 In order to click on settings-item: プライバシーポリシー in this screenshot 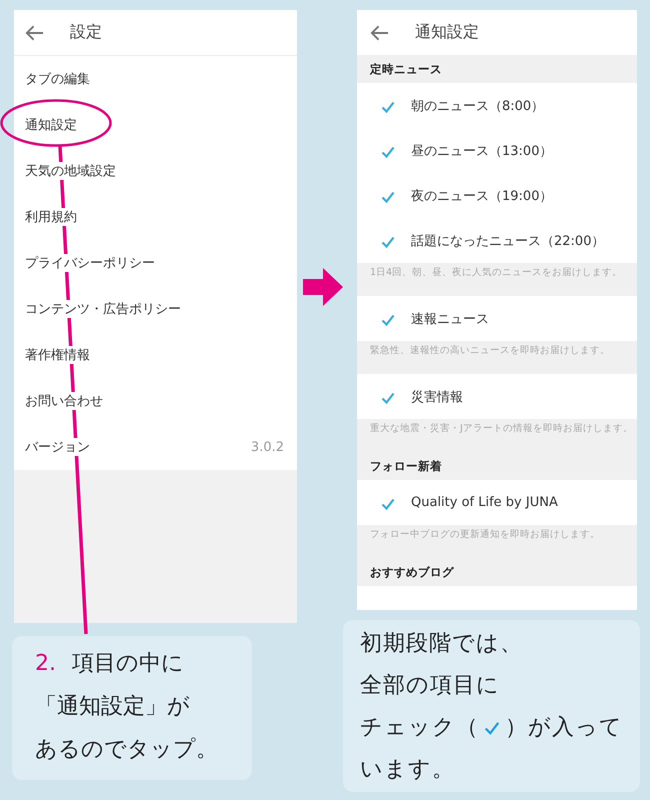, I will do `click(155, 263)`.